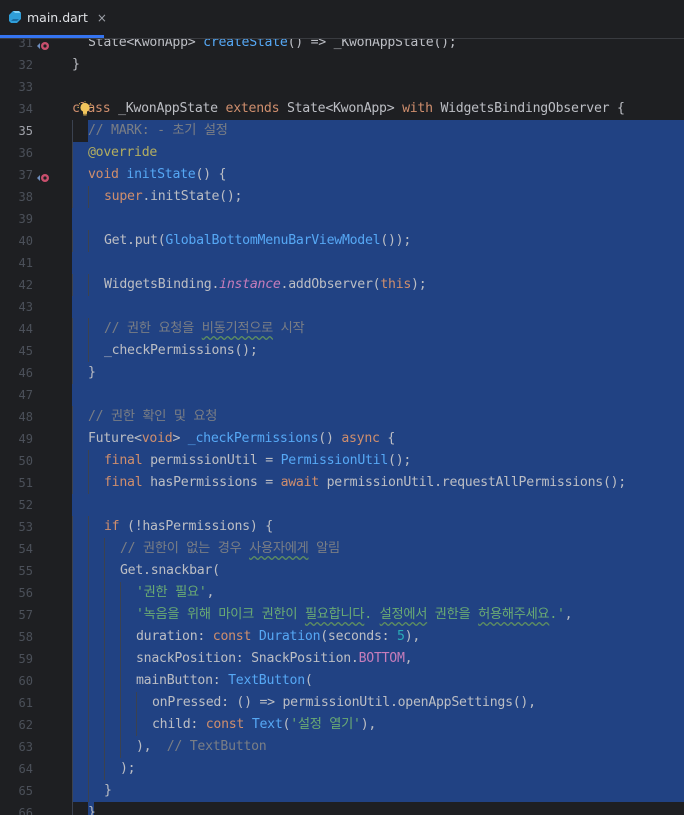 The image size is (684, 815). Describe the element at coordinates (175, 593) in the screenshot. I see `code-text: '권한 필요',` at that location.